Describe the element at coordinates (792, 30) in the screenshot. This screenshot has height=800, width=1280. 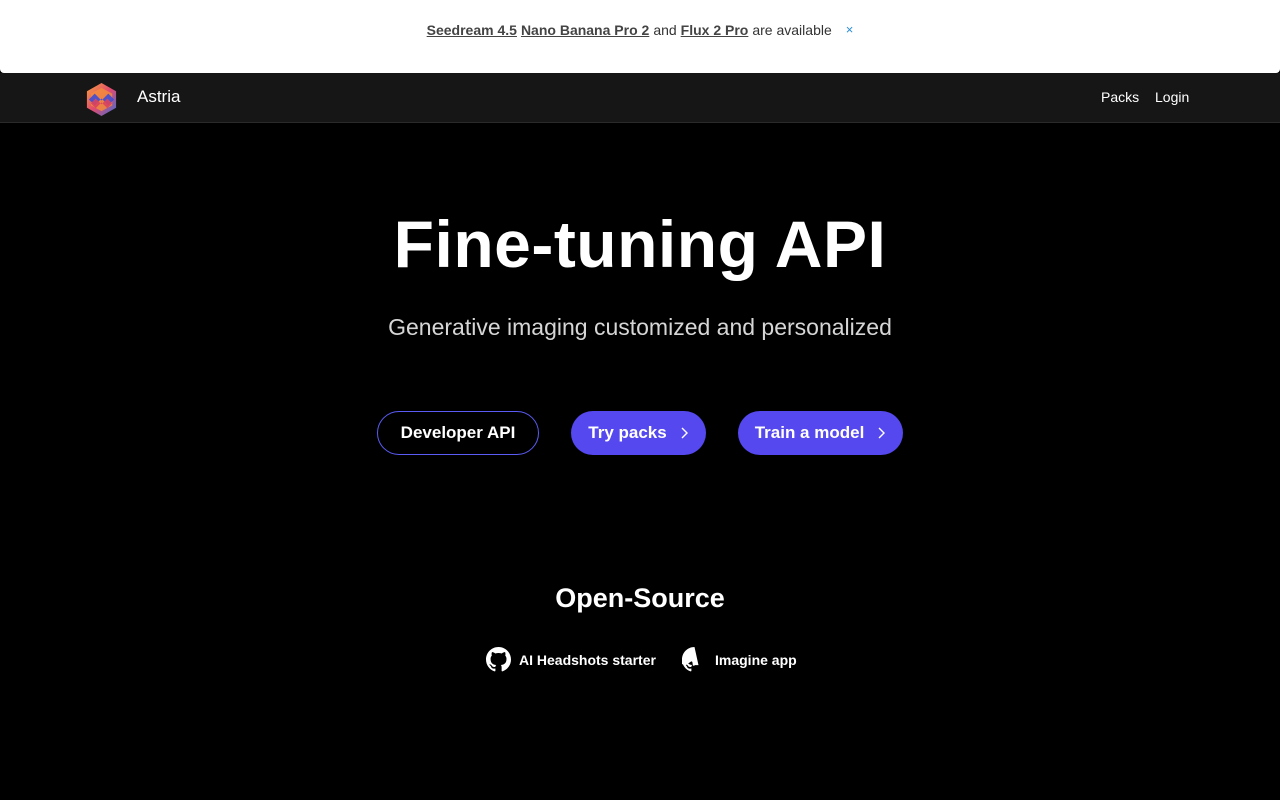
I see `banner-suffix: are available` at that location.